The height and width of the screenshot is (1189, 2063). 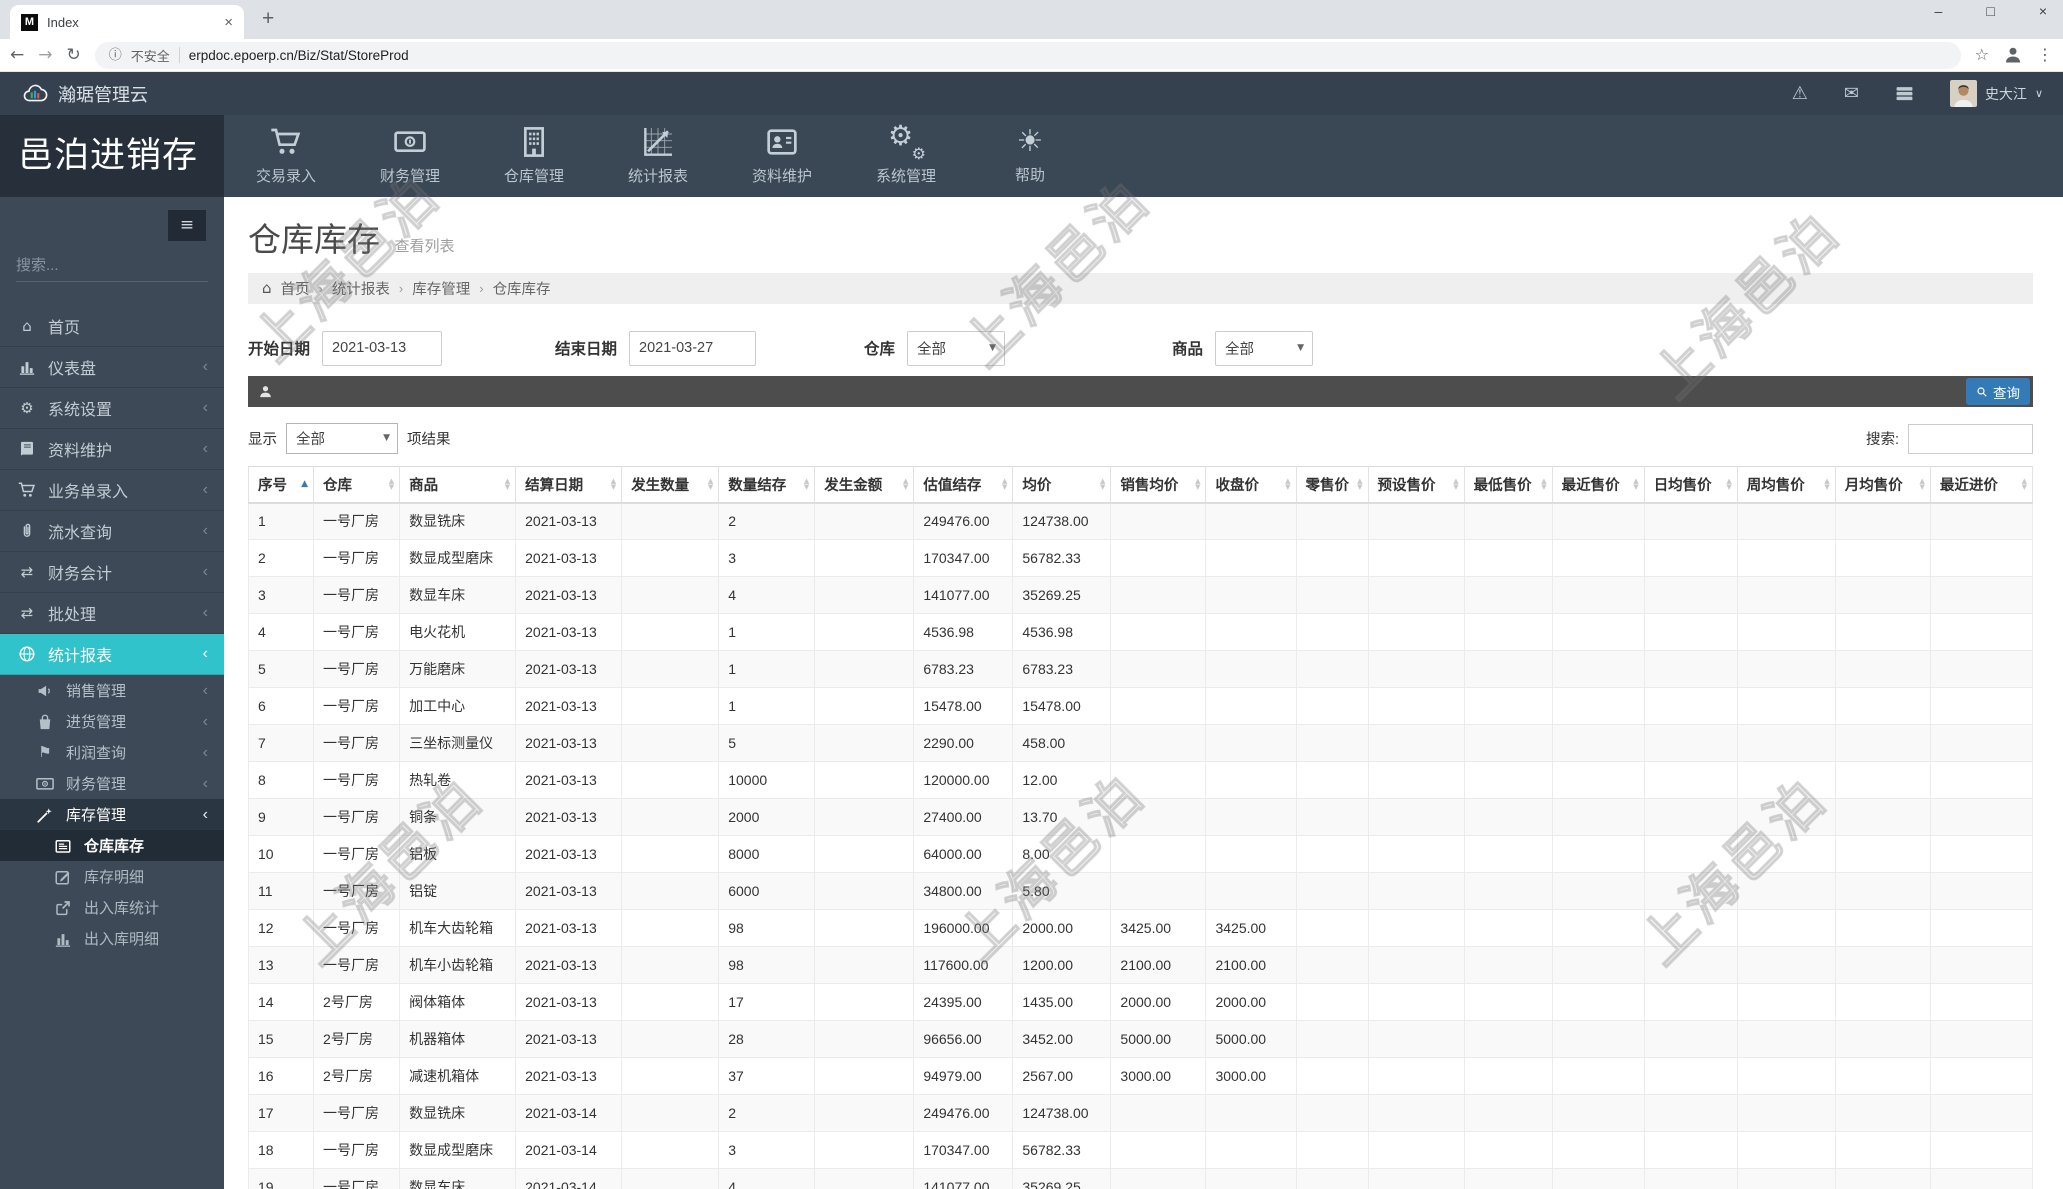 I want to click on forward-button: →, so click(x=45, y=55).